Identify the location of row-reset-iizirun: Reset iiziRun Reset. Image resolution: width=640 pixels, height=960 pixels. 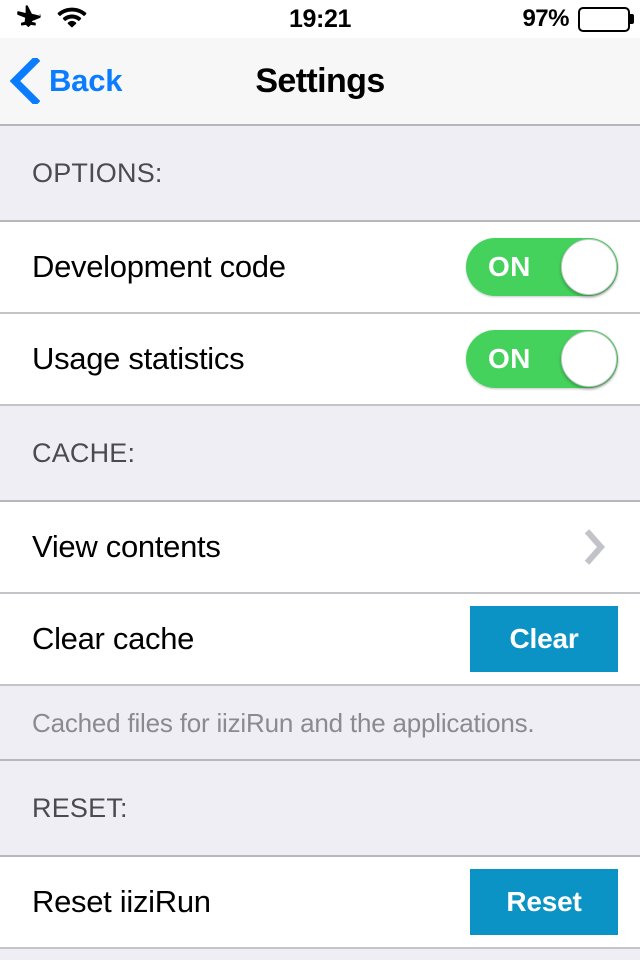
(320, 903).